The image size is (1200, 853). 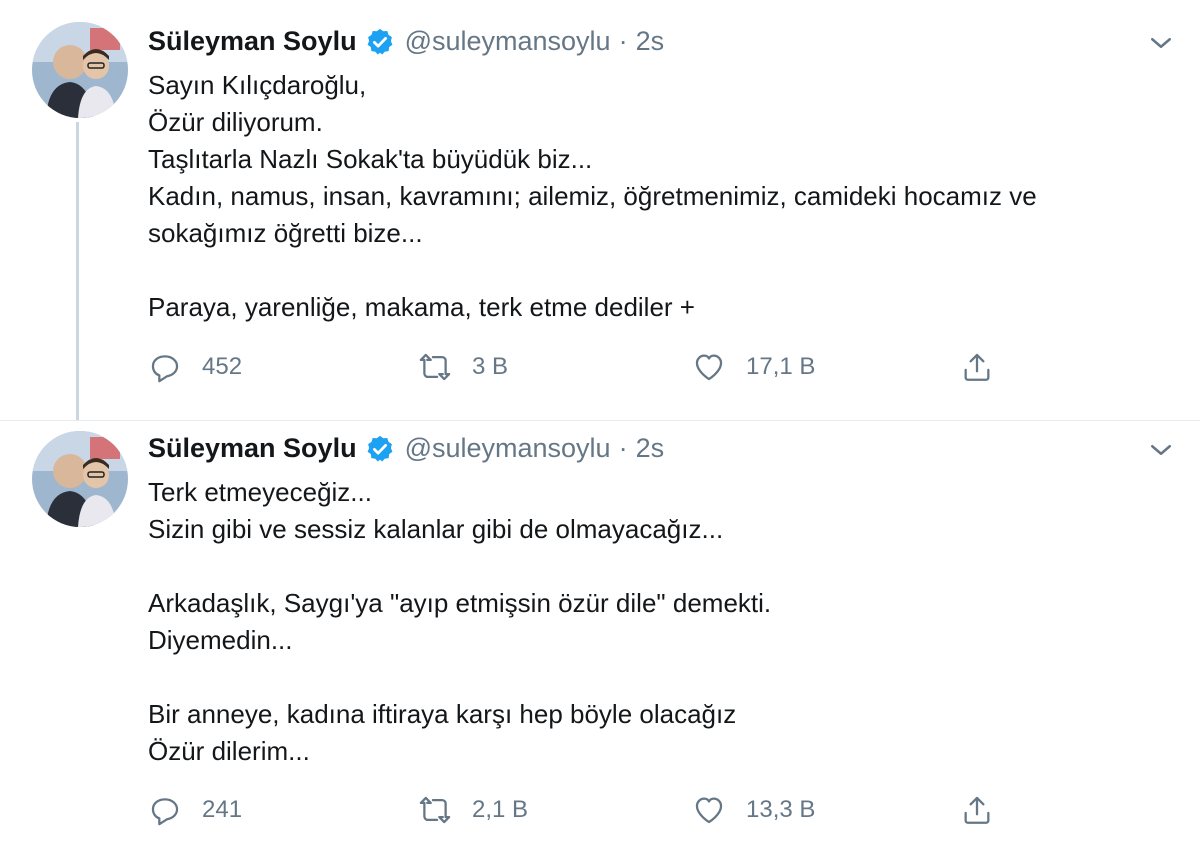 I want to click on like-button: 13,3 B, so click(x=753, y=810).